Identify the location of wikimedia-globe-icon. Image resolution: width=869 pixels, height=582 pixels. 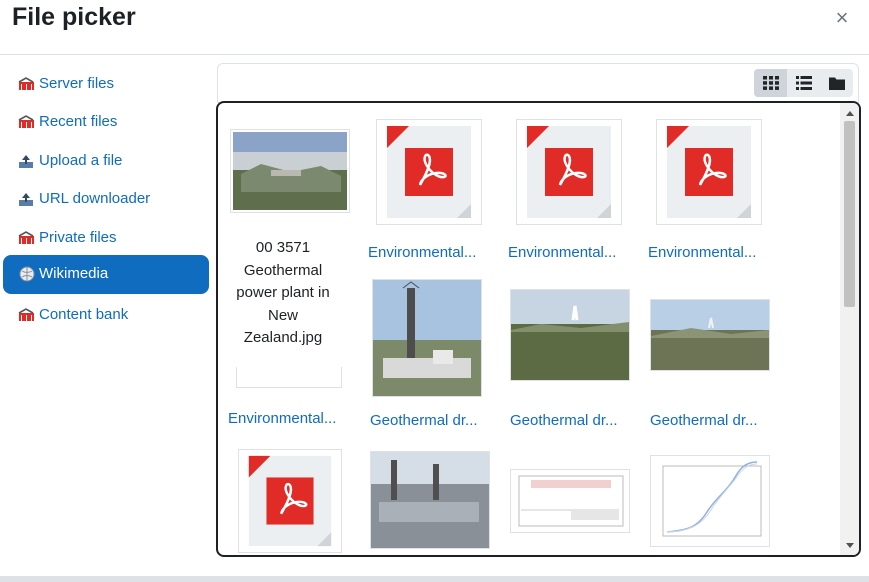
(27, 274).